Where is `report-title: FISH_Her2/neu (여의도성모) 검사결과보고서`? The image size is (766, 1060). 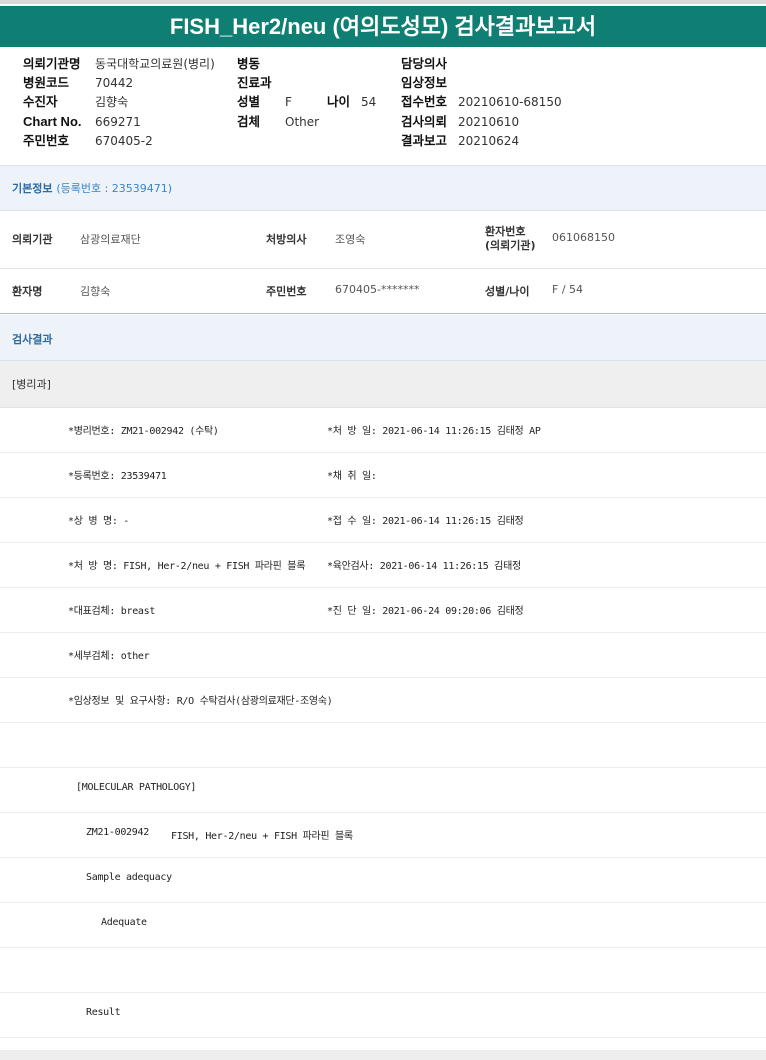 report-title: FISH_Her2/neu (여의도성모) 검사결과보고서 is located at coordinates (383, 26).